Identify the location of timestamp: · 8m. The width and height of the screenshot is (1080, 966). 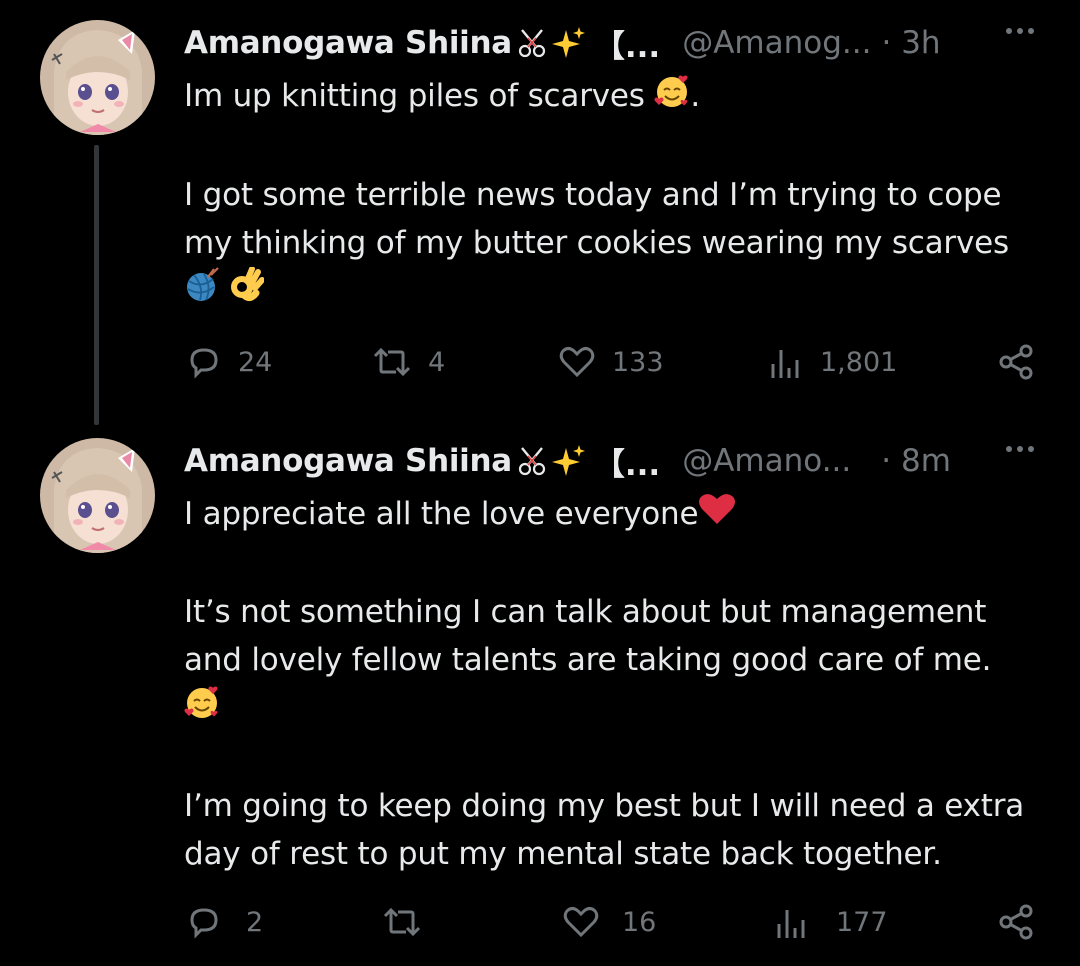
(916, 461).